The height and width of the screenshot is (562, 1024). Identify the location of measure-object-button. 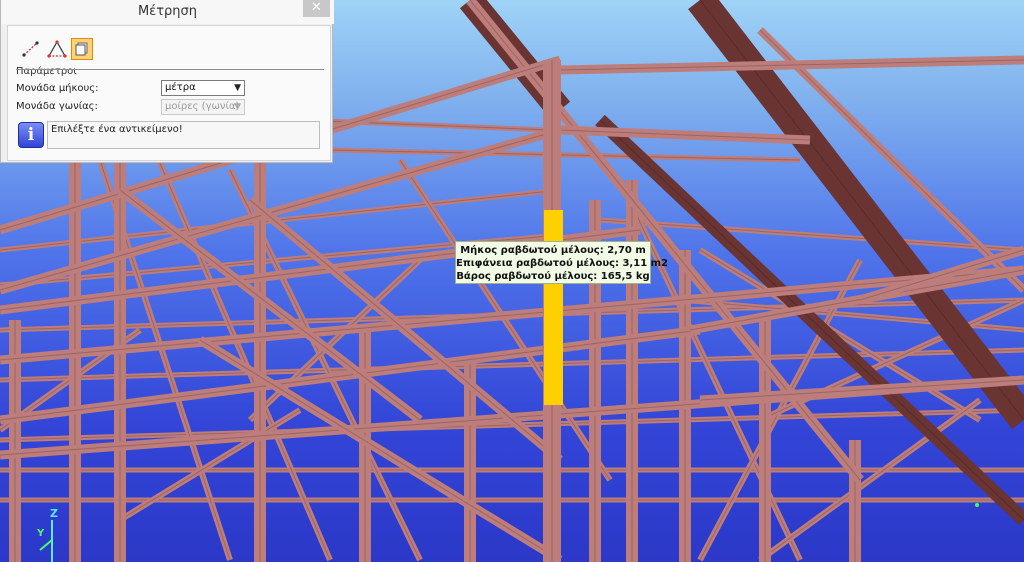
(82, 49).